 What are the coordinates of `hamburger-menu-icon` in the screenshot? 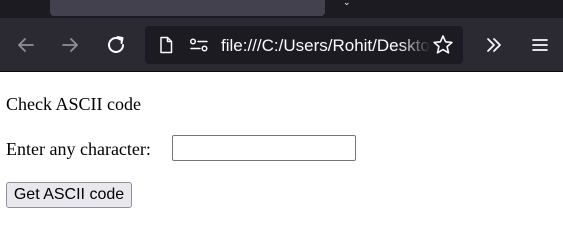 It's located at (540, 45).